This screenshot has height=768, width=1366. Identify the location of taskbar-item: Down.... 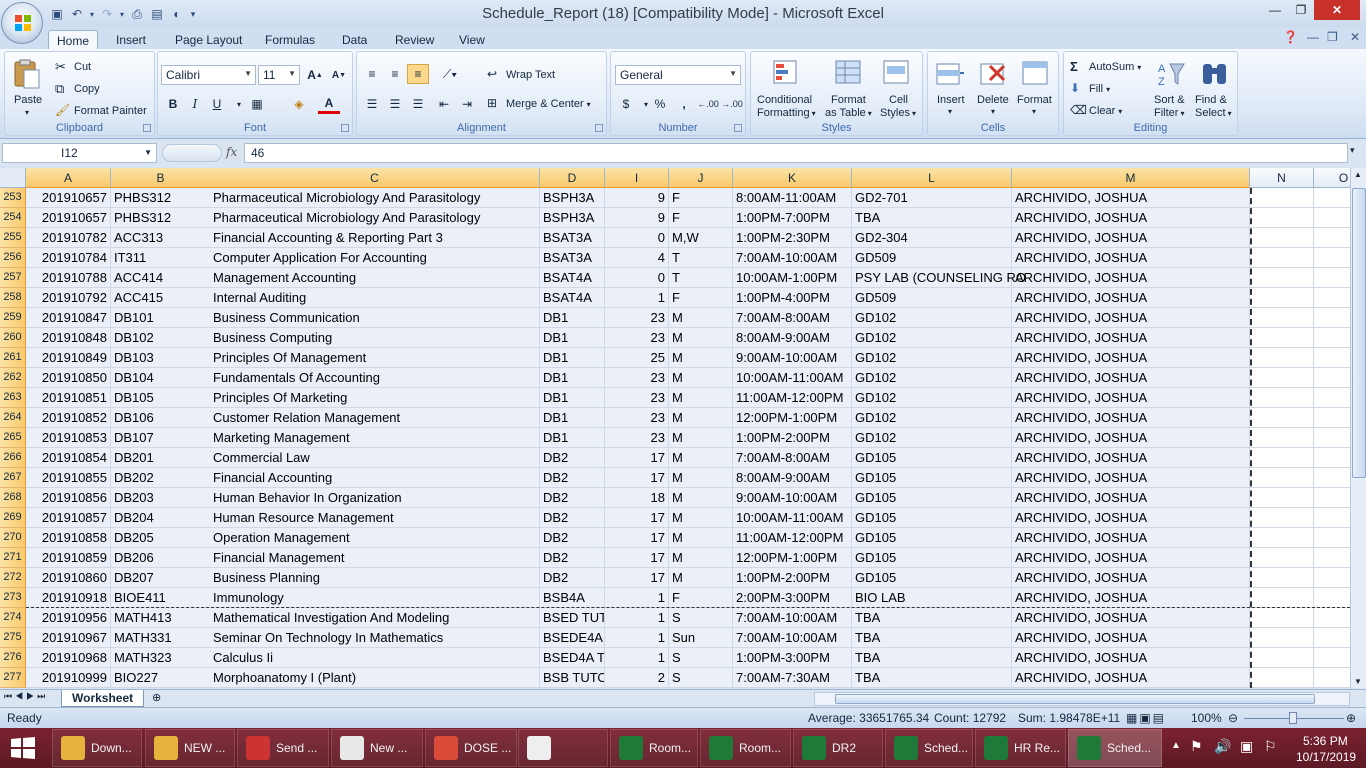
(97, 748).